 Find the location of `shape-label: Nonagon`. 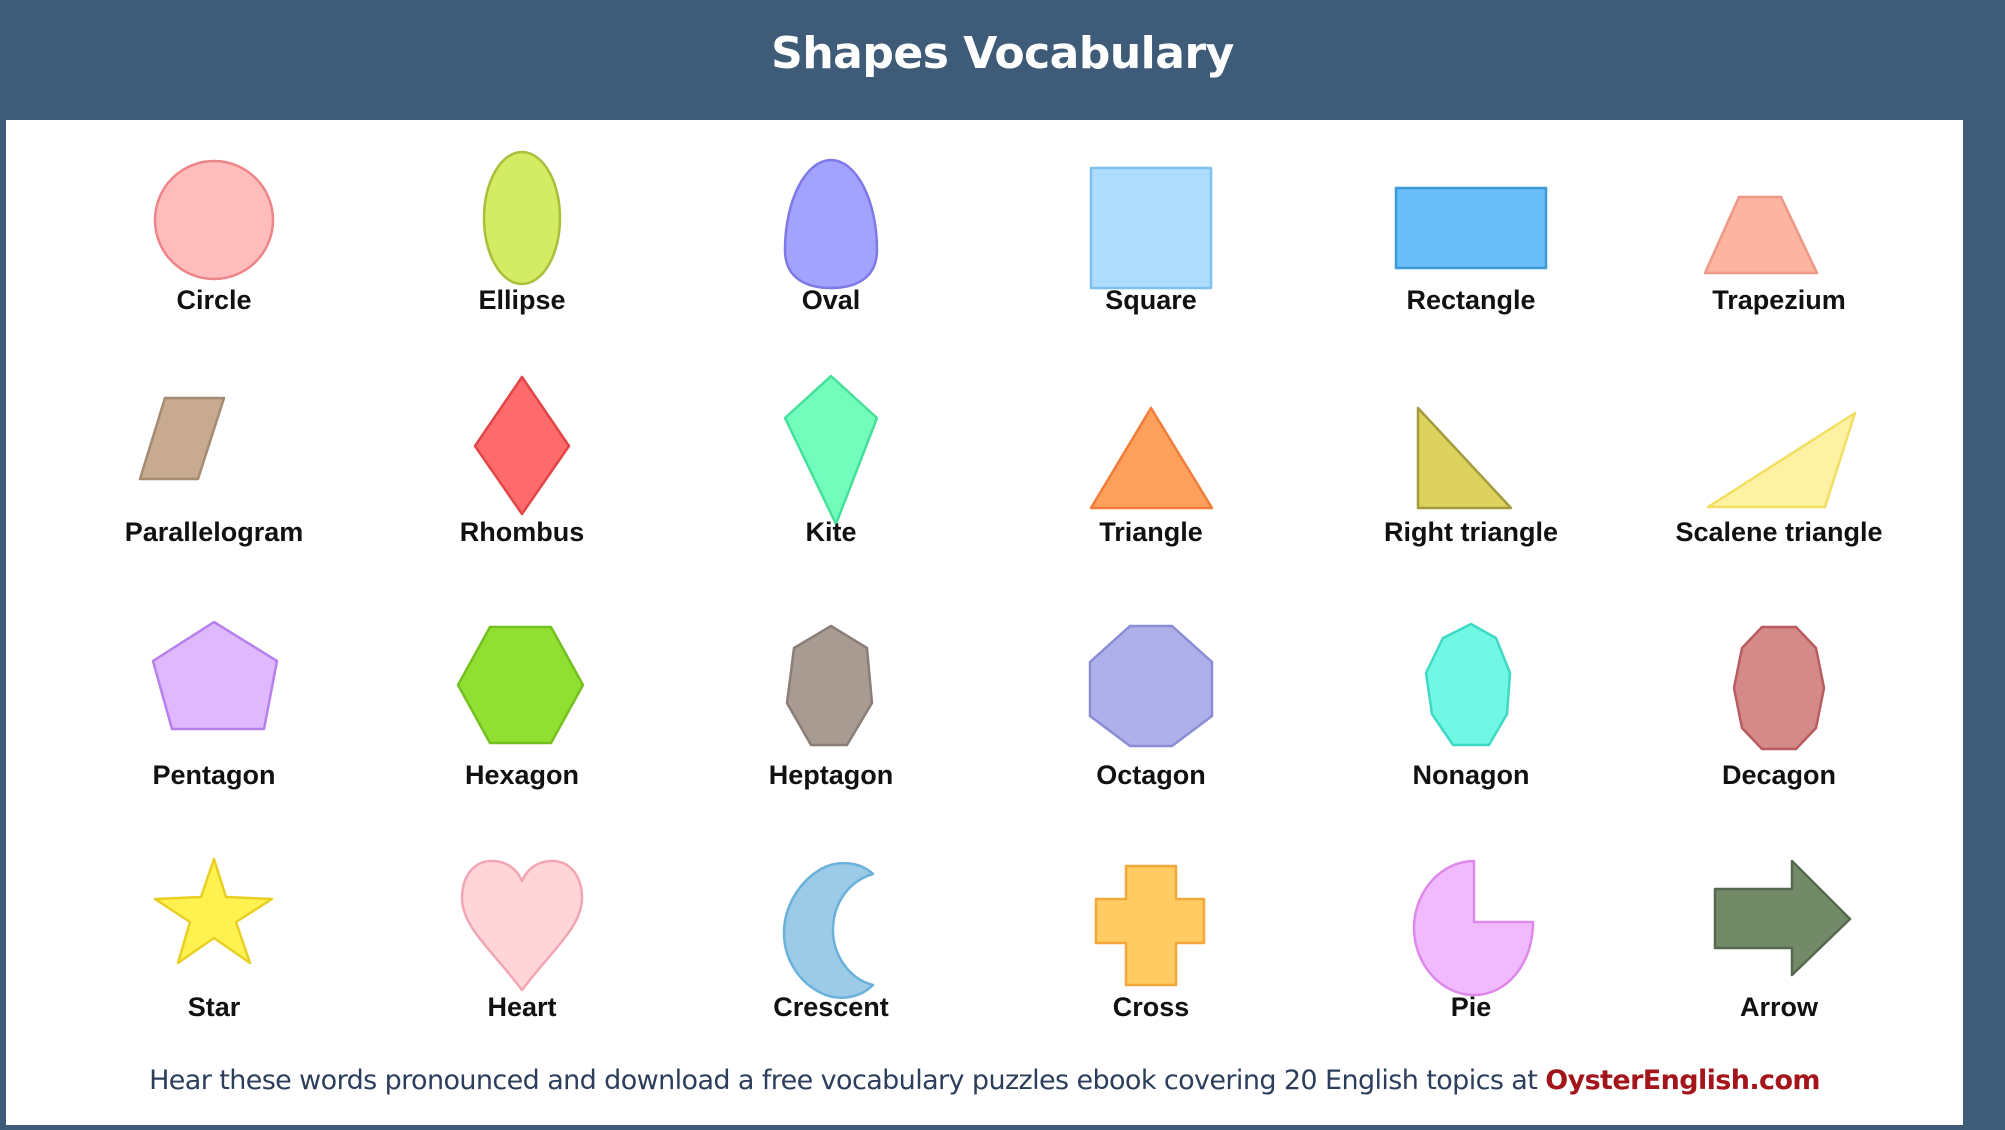

shape-label: Nonagon is located at coordinates (1471, 775).